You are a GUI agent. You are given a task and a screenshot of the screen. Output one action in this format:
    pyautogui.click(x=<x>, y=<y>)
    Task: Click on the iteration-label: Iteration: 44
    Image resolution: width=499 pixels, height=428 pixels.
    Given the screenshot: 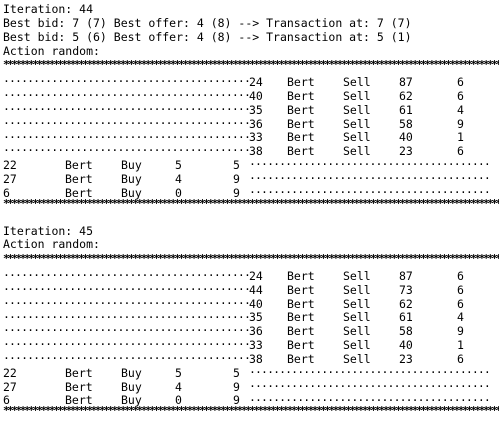 What is the action you would take?
    pyautogui.click(x=48, y=9)
    